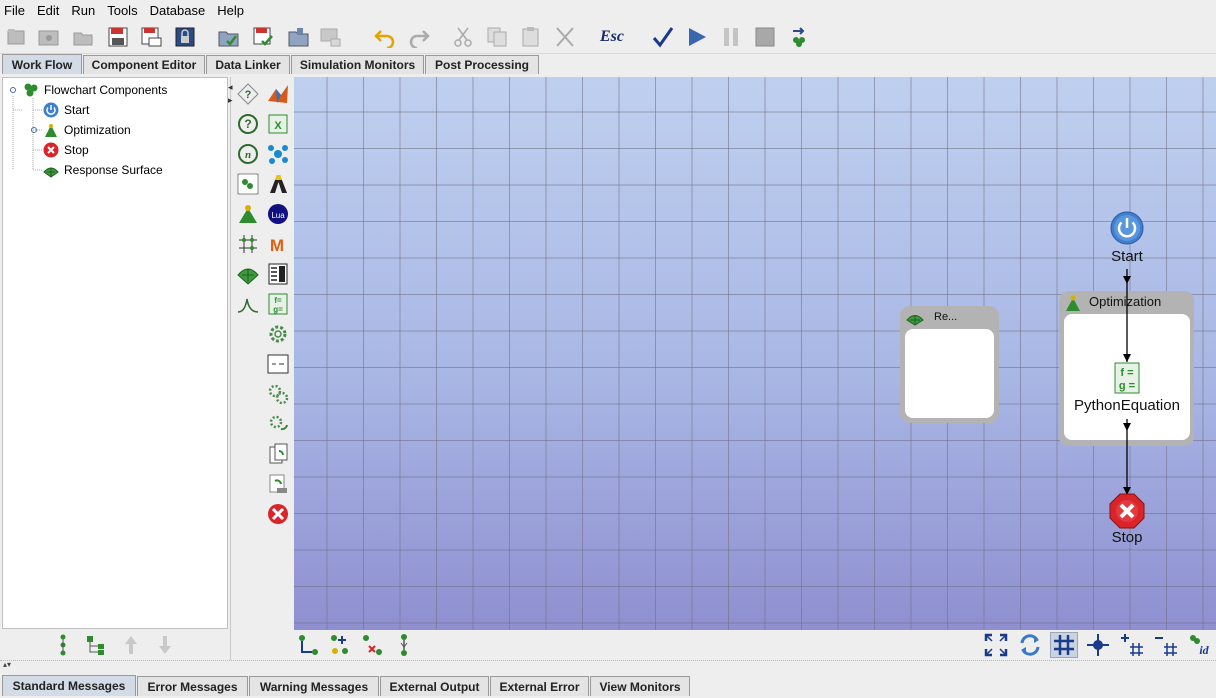 The width and height of the screenshot is (1216, 698). Describe the element at coordinates (640, 686) in the screenshot. I see `tab-view-monitors: View Monitors` at that location.